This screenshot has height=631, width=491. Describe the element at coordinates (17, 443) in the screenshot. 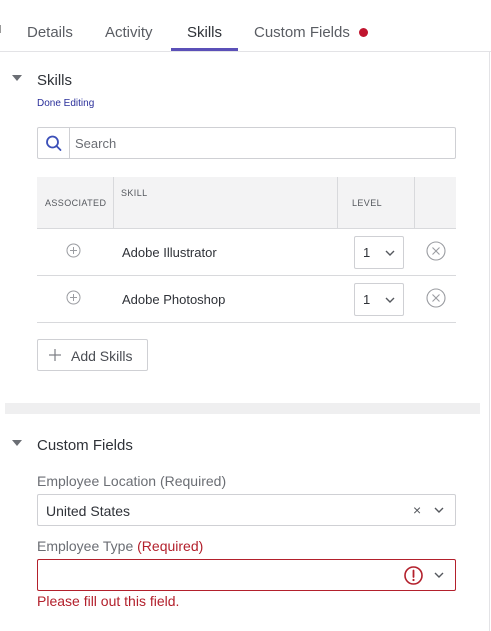

I see `collapse-custom-fields-caret-icon` at that location.